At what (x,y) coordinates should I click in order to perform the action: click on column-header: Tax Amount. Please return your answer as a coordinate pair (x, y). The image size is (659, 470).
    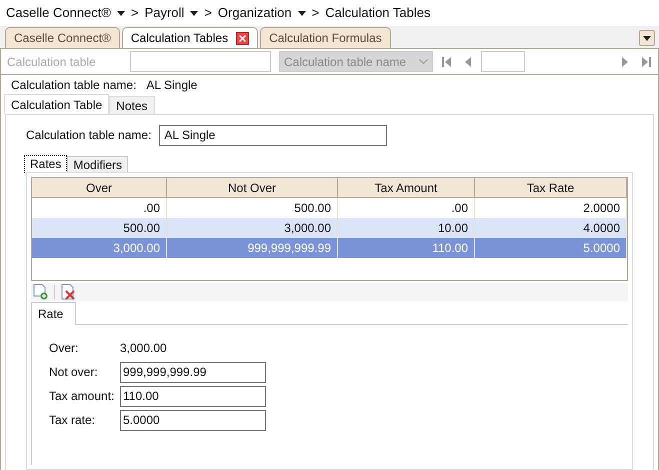
    Looking at the image, I should click on (406, 187).